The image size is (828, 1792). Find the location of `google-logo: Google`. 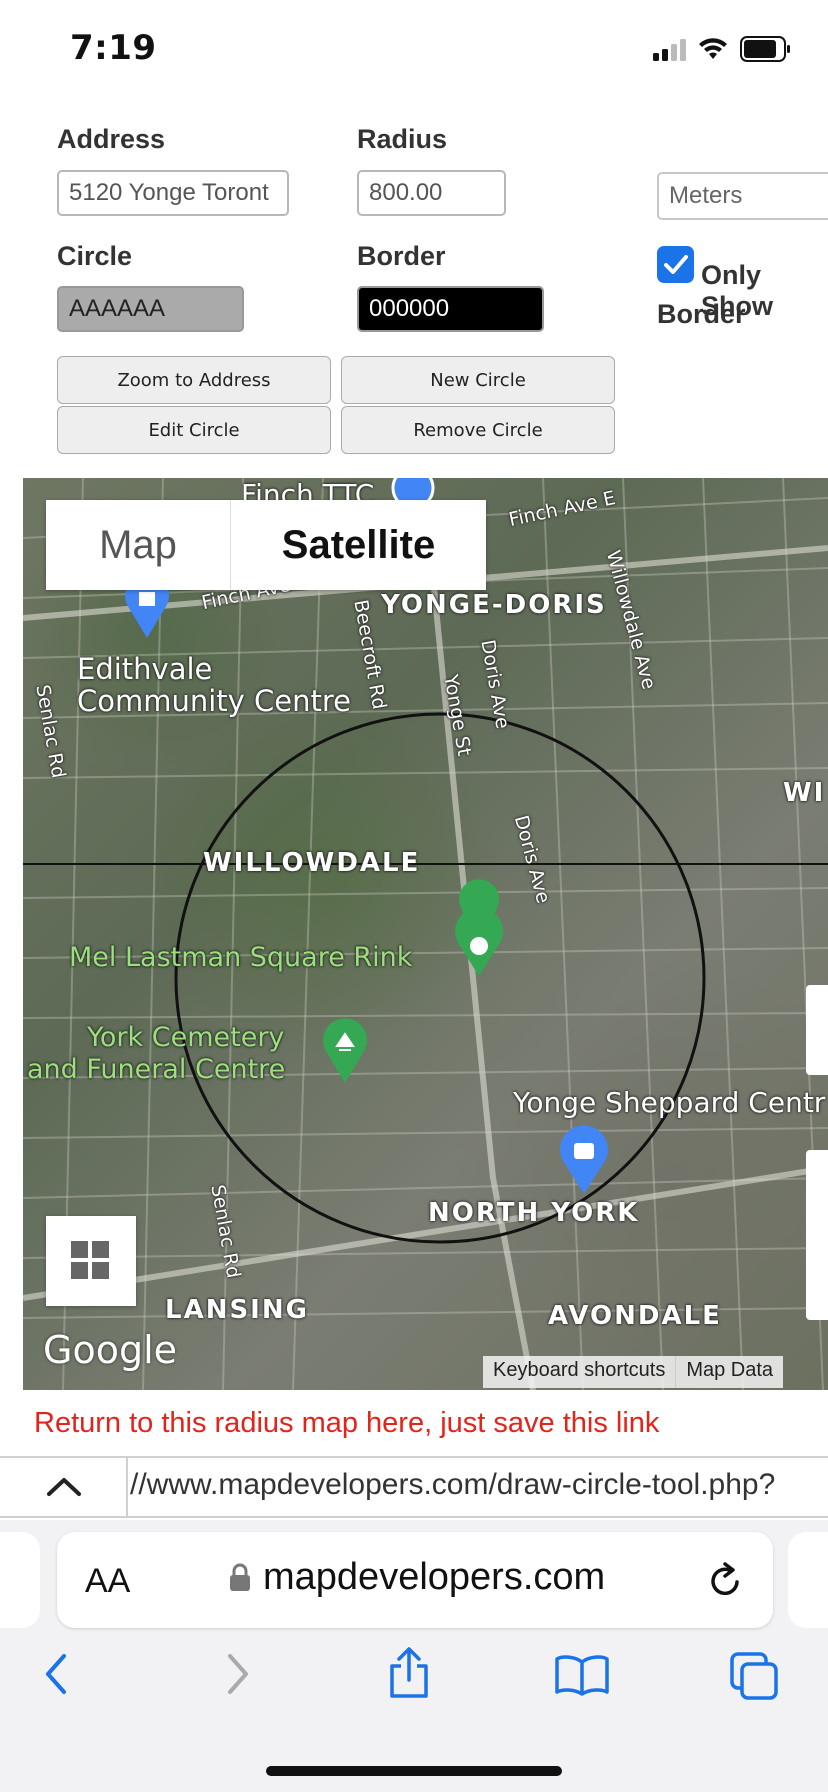

google-logo: Google is located at coordinates (110, 1350).